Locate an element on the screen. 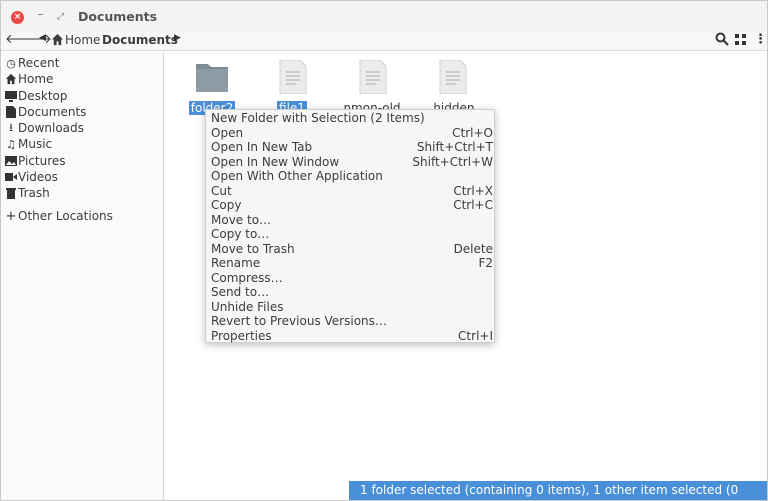 This screenshot has width=768, height=501. minimize-window-button: – is located at coordinates (40, 15).